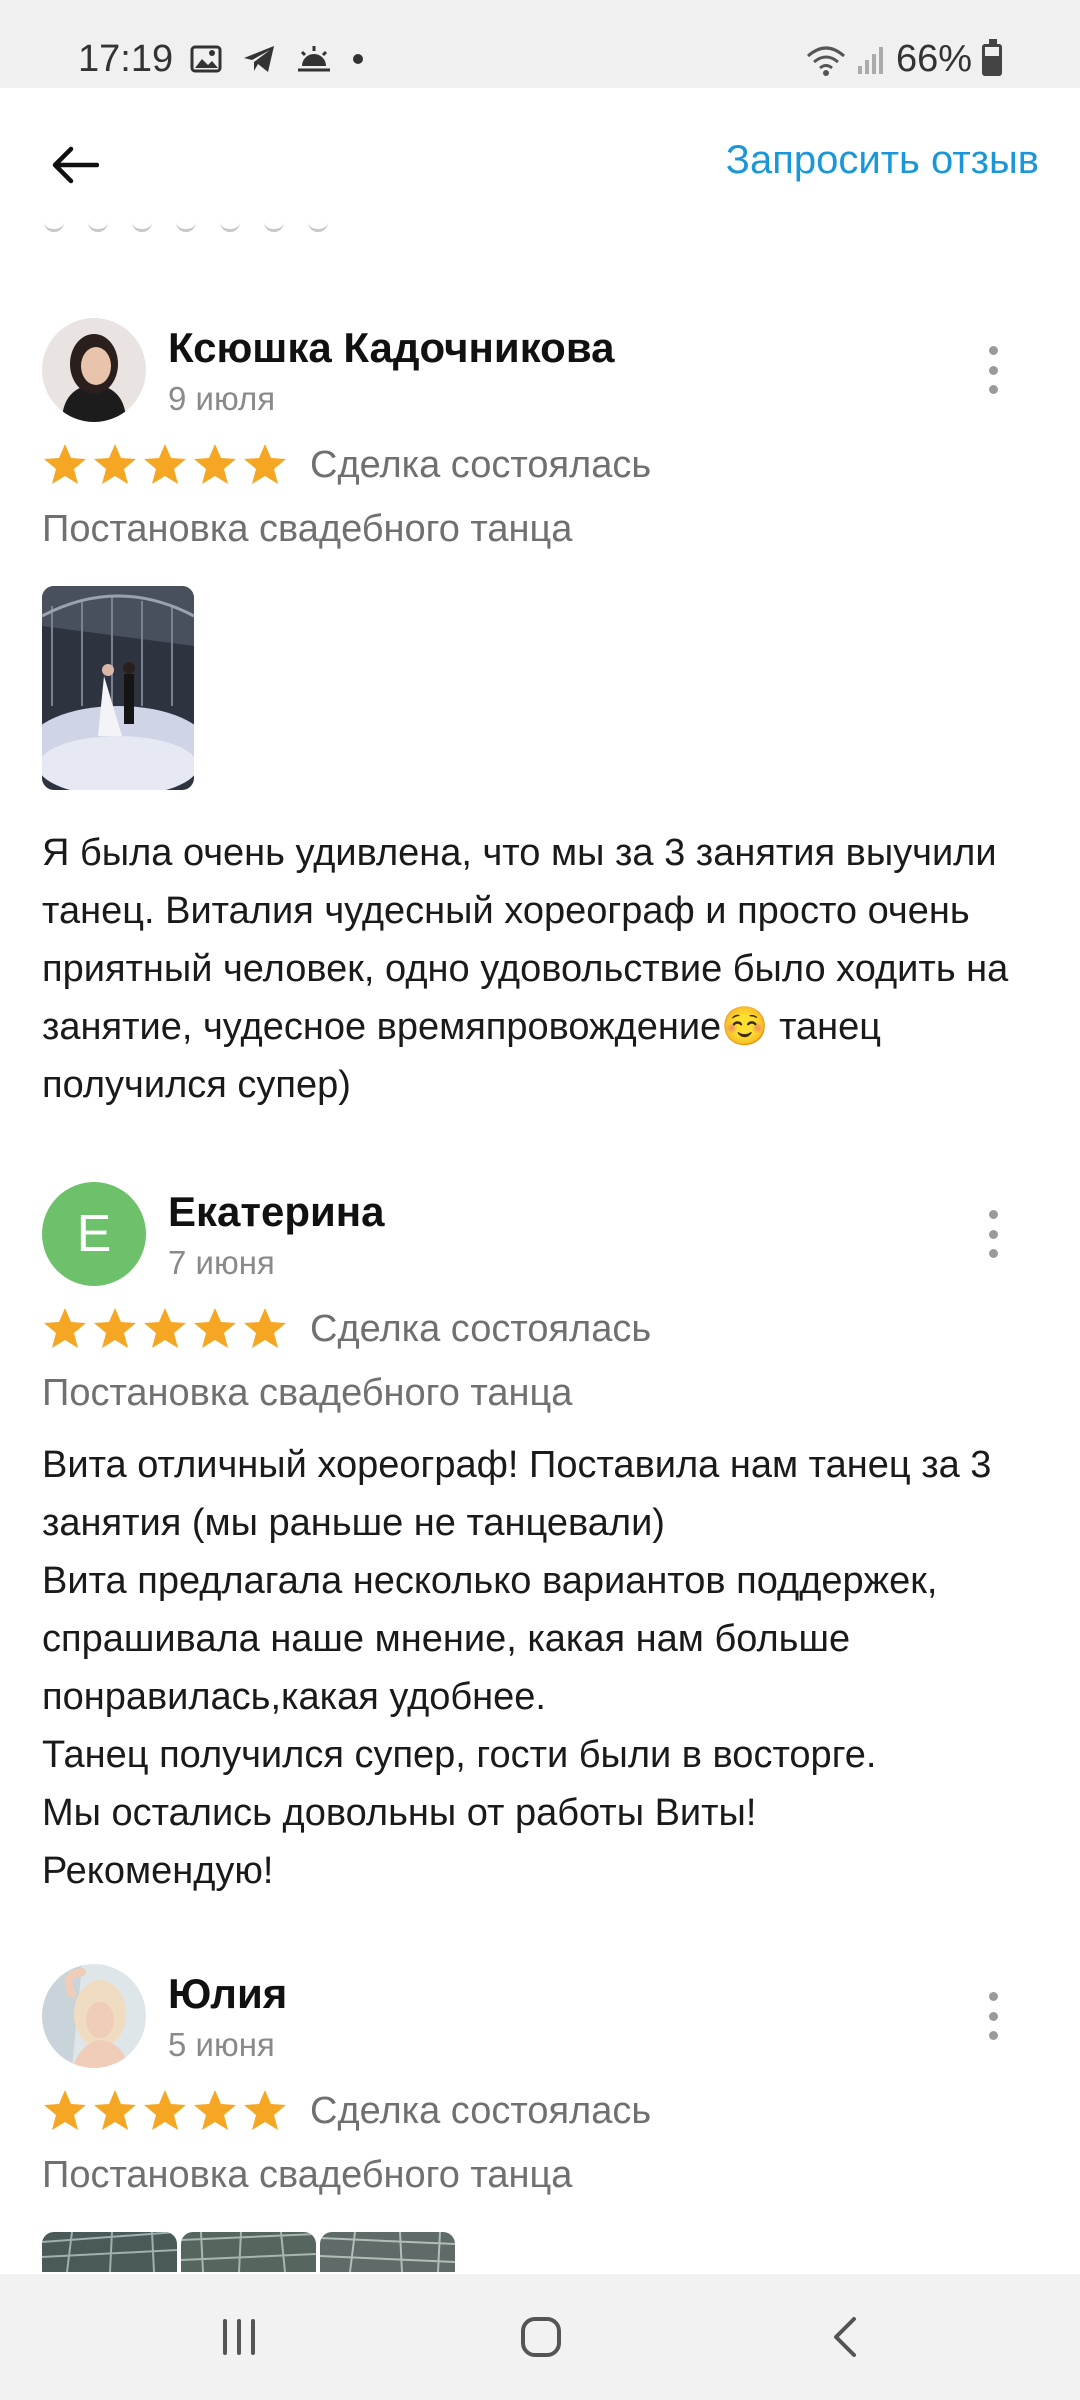 Image resolution: width=1080 pixels, height=2400 pixels. What do you see at coordinates (259, 59) in the screenshot?
I see `telegram-icon` at bounding box center [259, 59].